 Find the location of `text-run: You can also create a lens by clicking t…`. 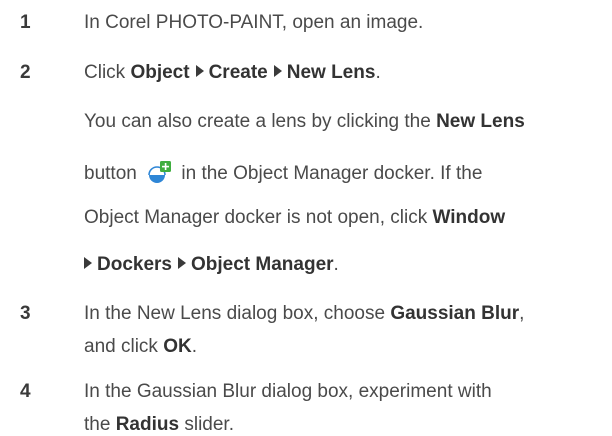

text-run: You can also create a lens by clicking t… is located at coordinates (260, 121).